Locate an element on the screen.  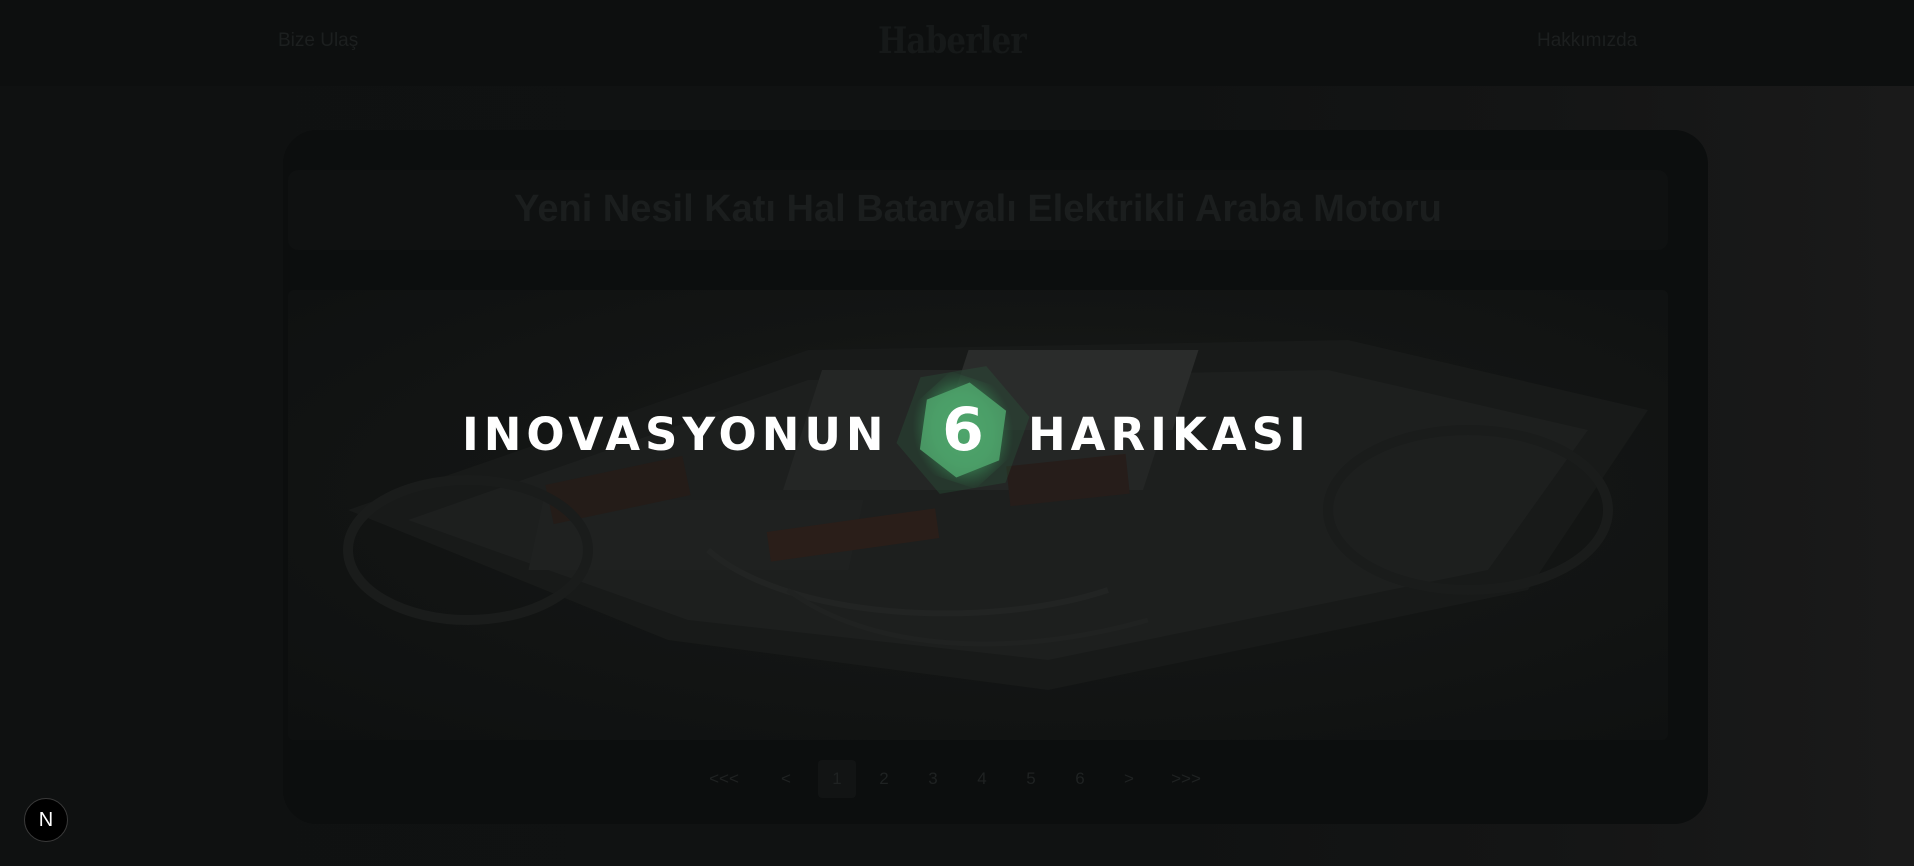
nextjs-logo-icon: N is located at coordinates (46, 820).